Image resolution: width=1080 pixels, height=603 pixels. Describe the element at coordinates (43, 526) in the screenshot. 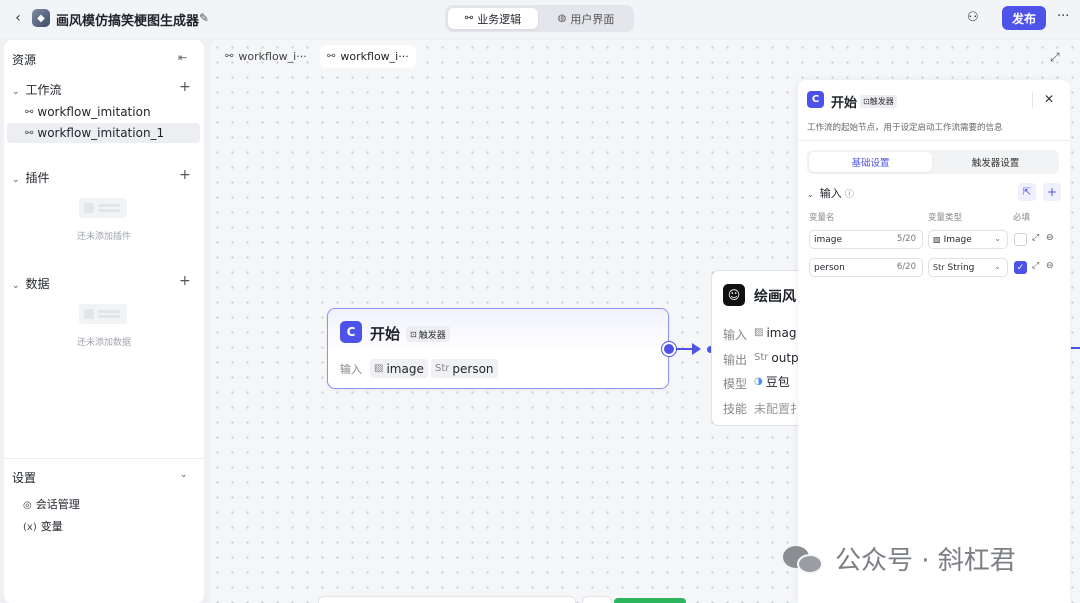

I see `sidebar-item-variables: (x) 变量` at that location.